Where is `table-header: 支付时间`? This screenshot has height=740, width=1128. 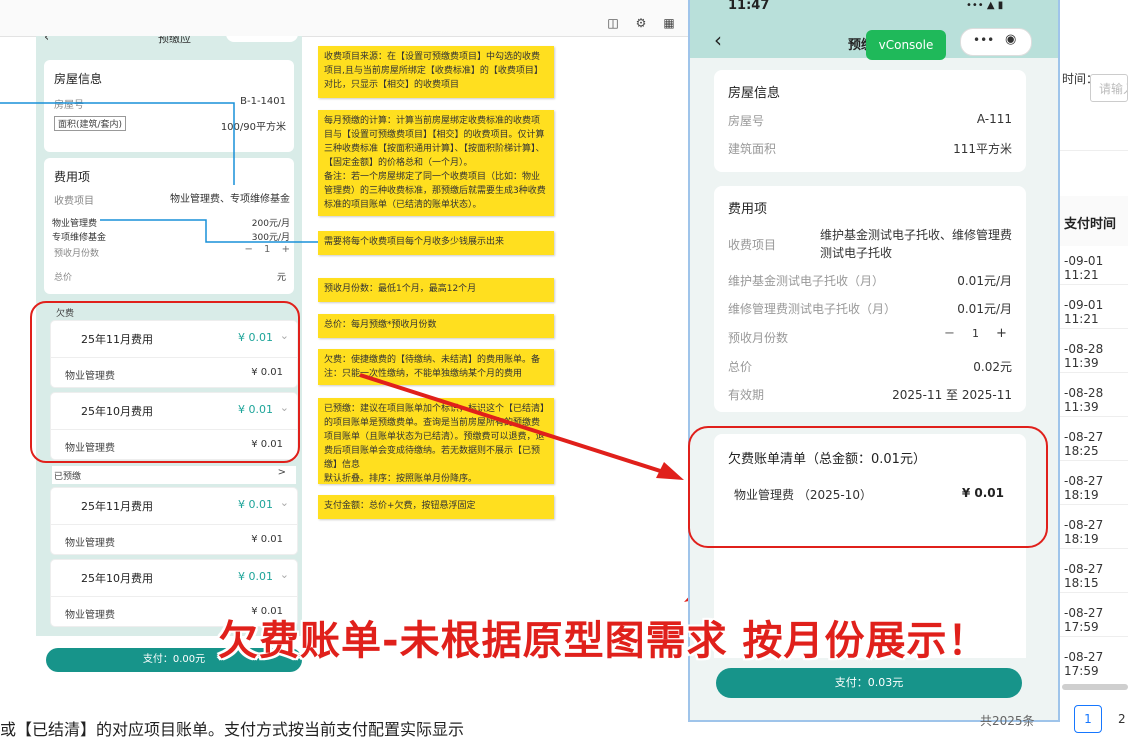
table-header: 支付时间 is located at coordinates (1094, 221).